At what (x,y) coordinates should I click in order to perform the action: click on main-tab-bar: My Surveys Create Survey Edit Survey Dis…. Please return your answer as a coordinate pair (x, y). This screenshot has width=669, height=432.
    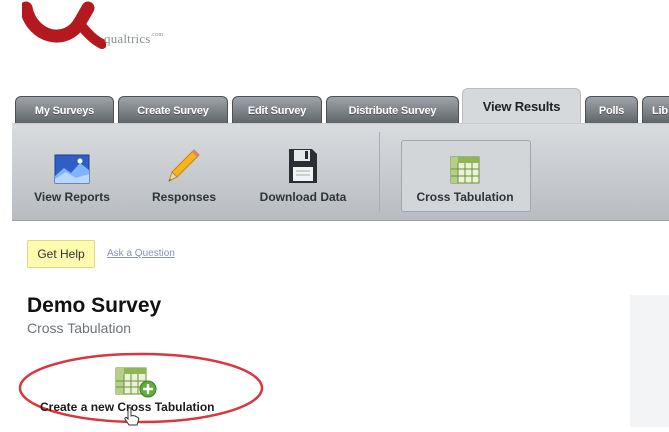
    Looking at the image, I should click on (340, 106).